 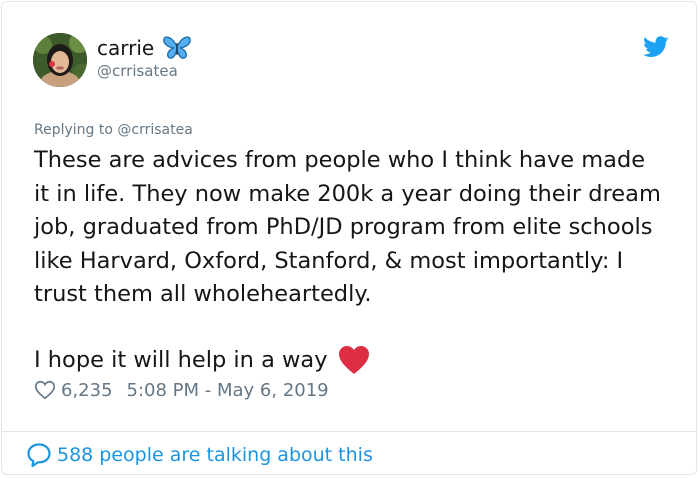 What do you see at coordinates (73, 130) in the screenshot?
I see `reply-prefix: Replying to` at bounding box center [73, 130].